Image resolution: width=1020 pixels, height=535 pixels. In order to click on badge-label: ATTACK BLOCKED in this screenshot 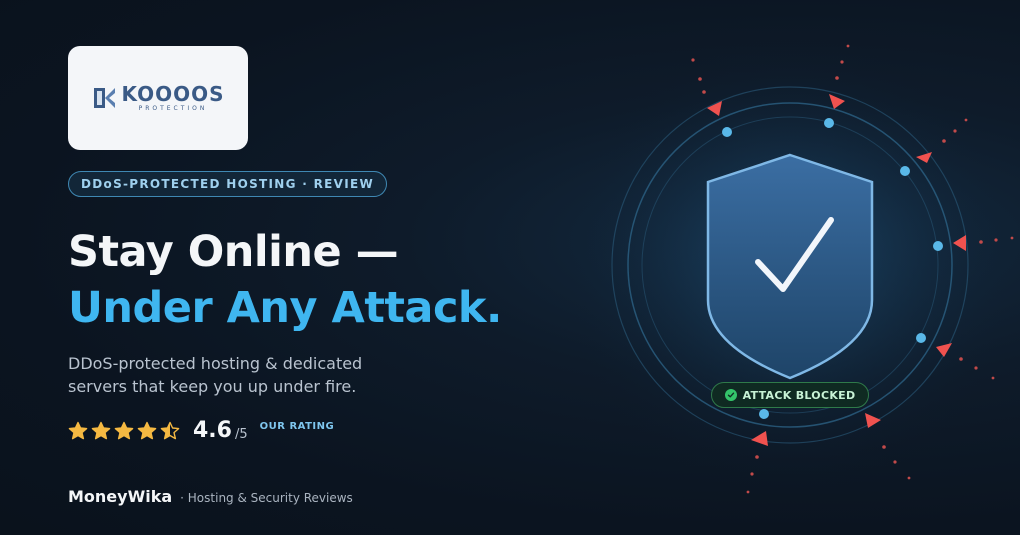, I will do `click(799, 395)`.